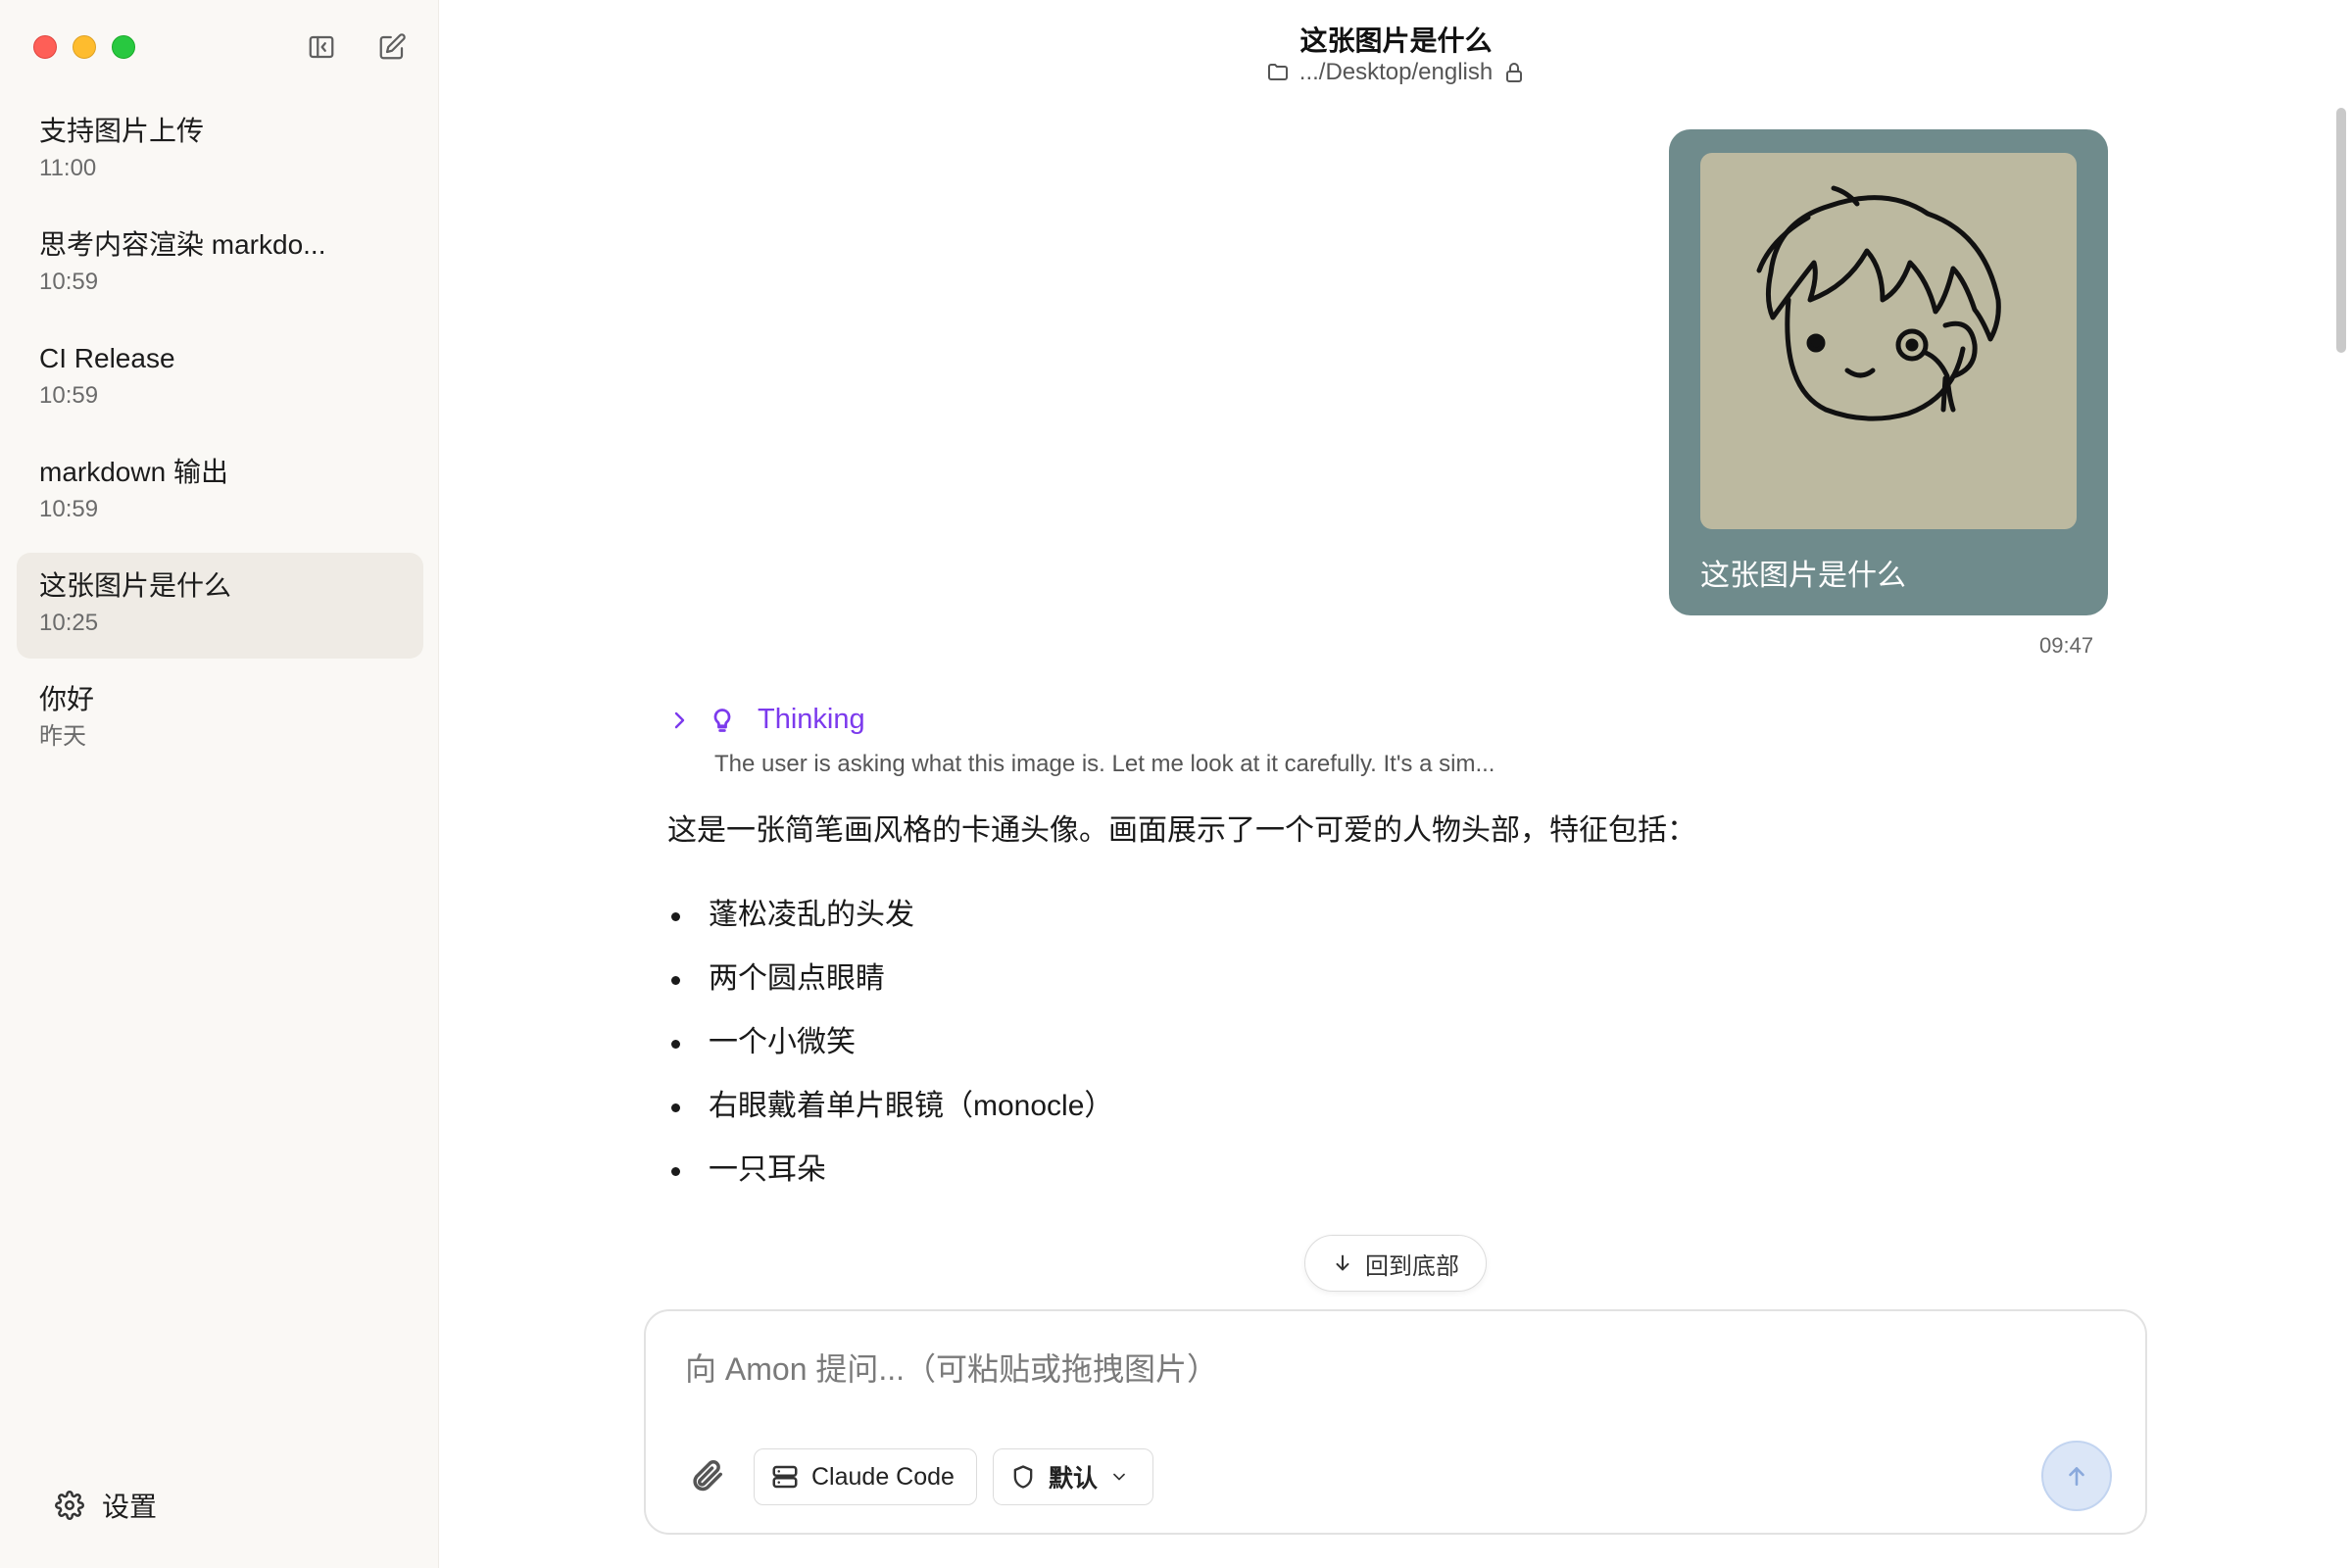  I want to click on list-item: 一个小微笑, so click(890, 1053).